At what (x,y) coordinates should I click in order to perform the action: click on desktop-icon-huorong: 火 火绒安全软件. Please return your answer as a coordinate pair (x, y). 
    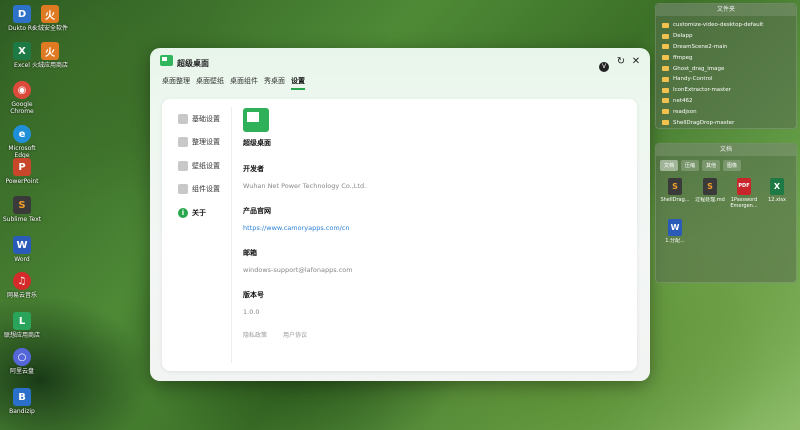
    Looking at the image, I should click on (50, 18).